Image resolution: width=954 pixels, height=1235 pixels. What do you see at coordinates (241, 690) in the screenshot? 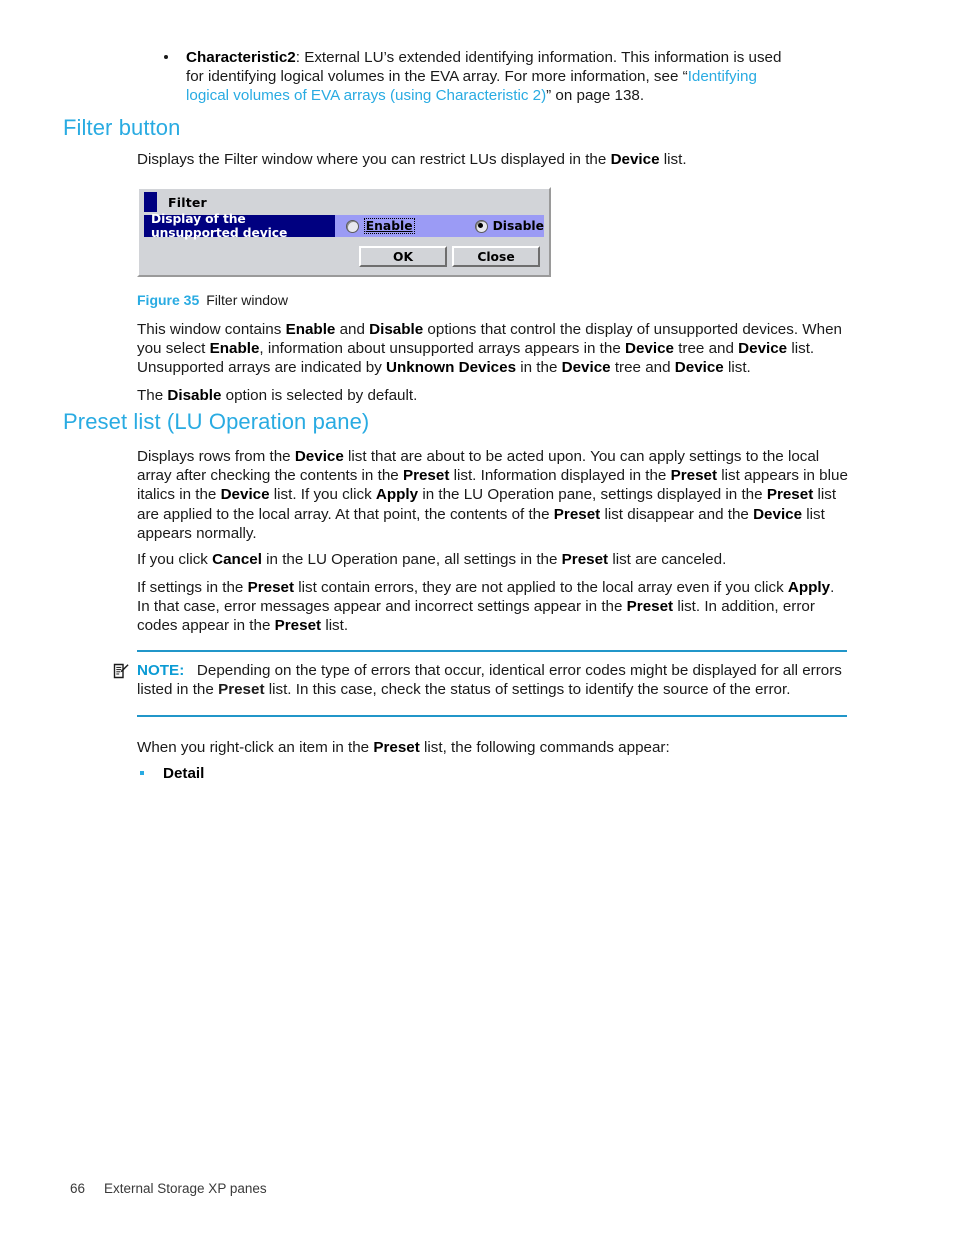
I see `note-bold-preset: Preset` at bounding box center [241, 690].